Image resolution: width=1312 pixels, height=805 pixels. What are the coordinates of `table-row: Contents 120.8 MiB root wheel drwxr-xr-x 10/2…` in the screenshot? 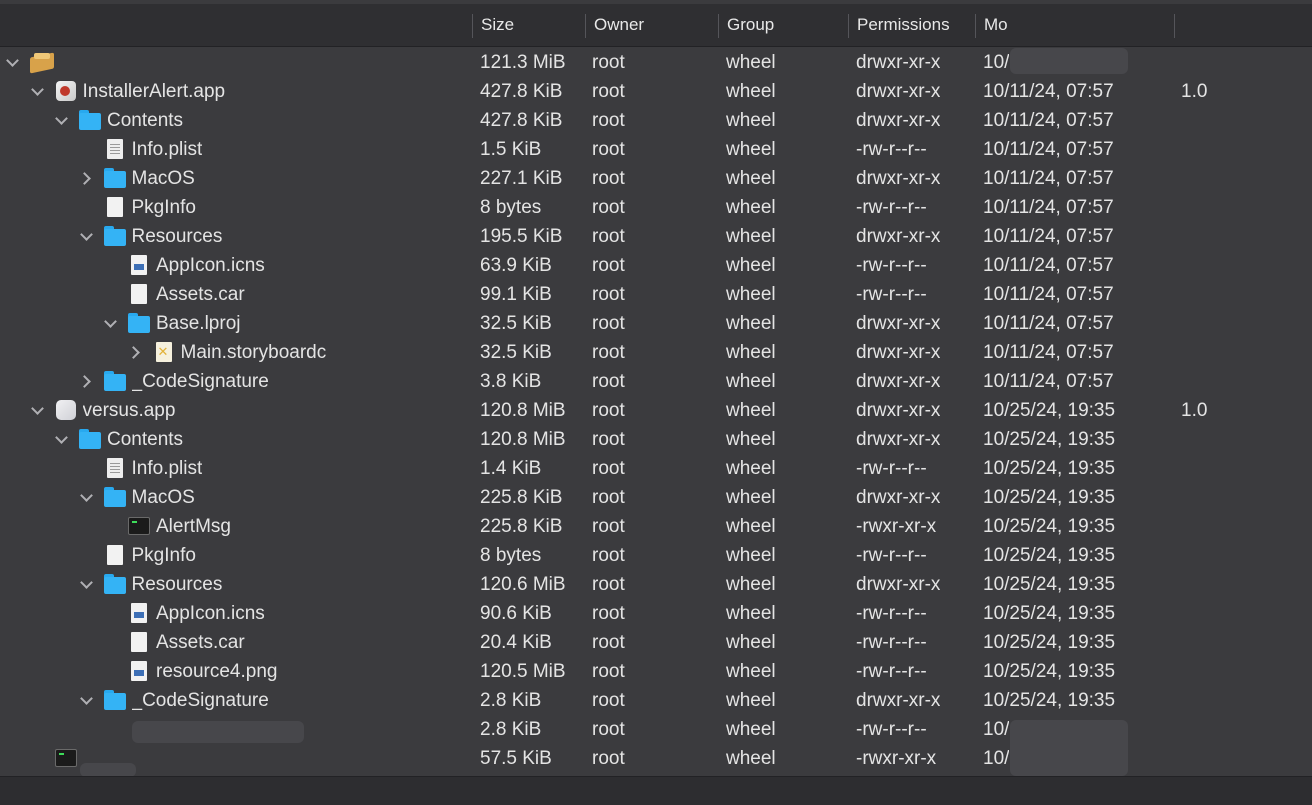 It's located at (656, 439).